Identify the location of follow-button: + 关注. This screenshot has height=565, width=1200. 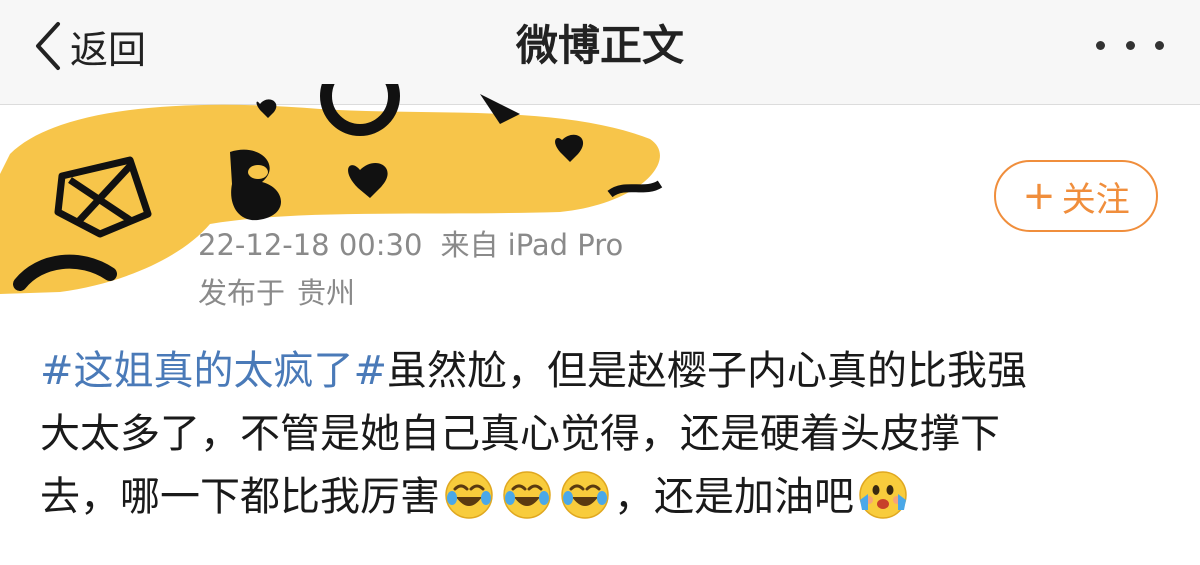
(1076, 196).